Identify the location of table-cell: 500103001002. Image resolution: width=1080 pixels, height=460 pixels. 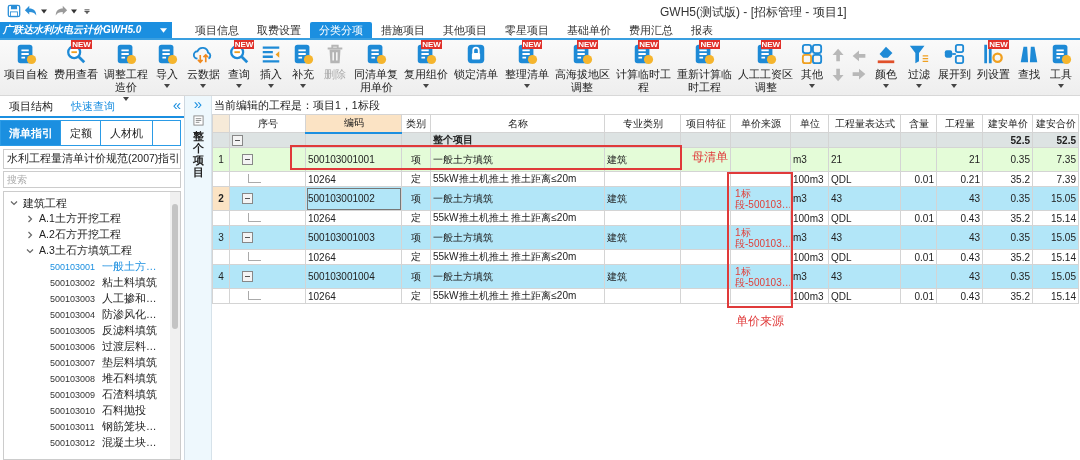
(353, 198).